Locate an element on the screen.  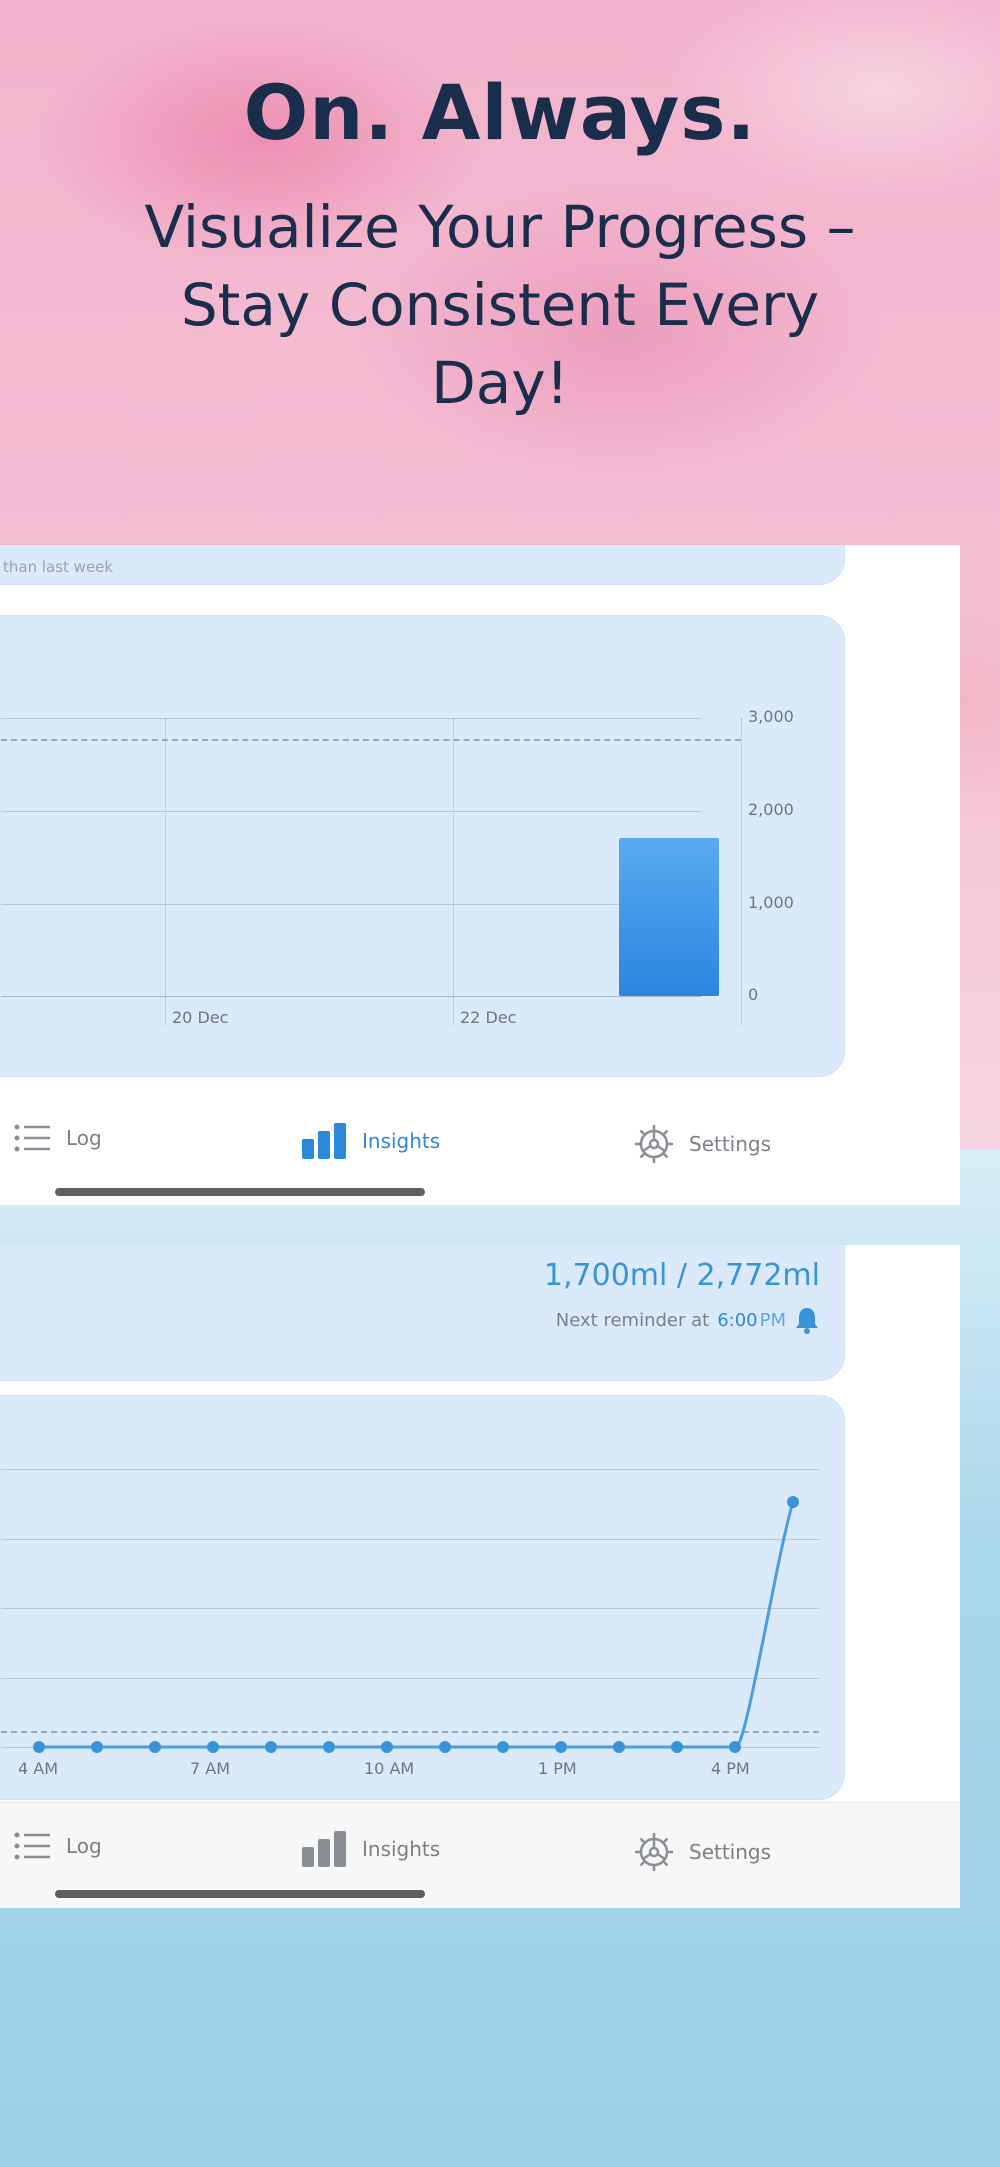
next-reminder: Next reminder at 6:00 PM is located at coordinates (688, 1320).